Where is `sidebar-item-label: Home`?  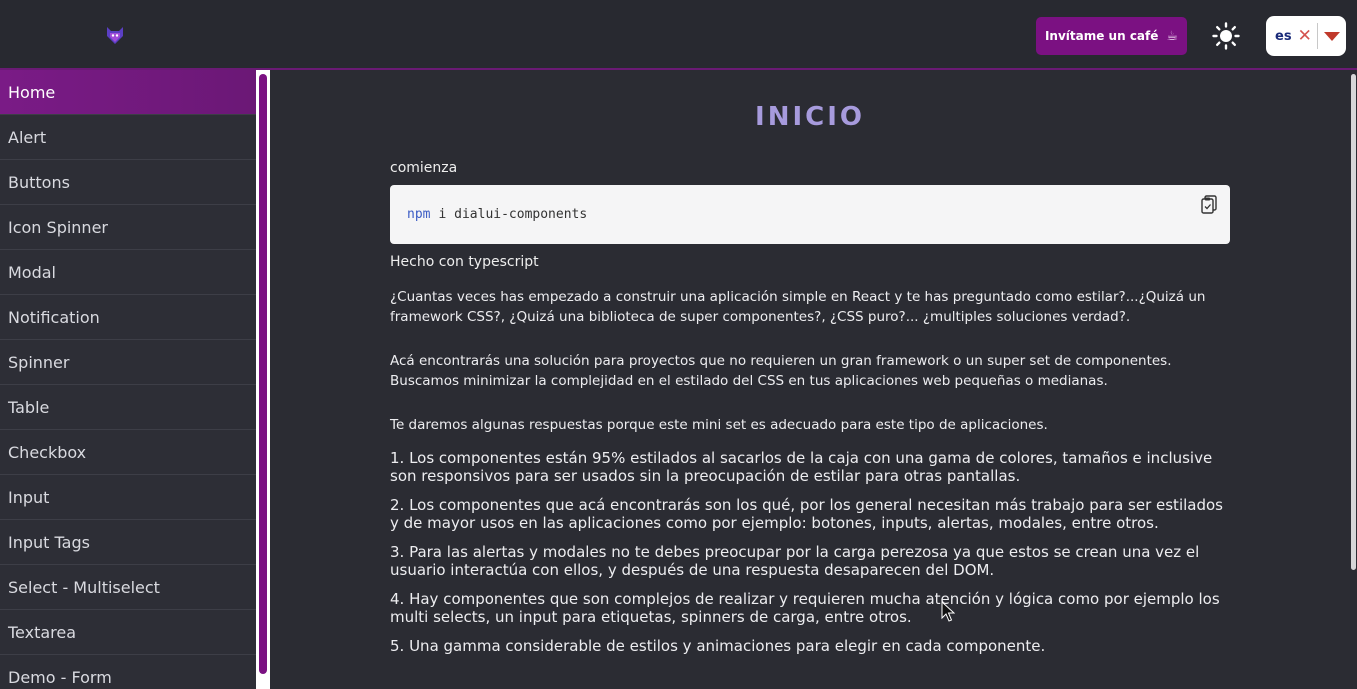 sidebar-item-label: Home is located at coordinates (32, 92).